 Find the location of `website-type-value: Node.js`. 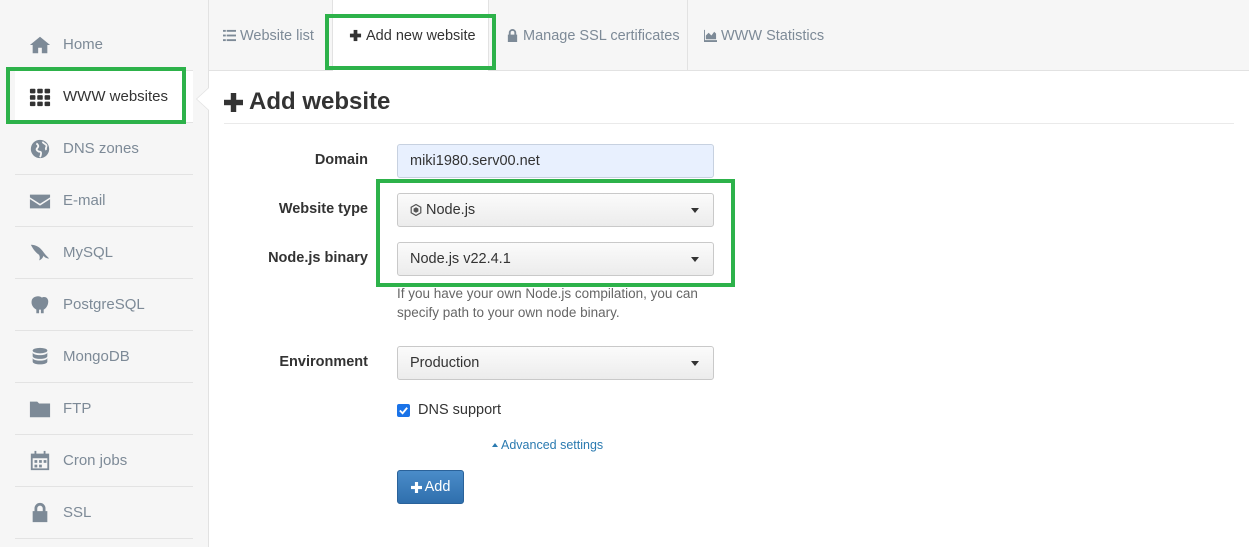

website-type-value: Node.js is located at coordinates (451, 210).